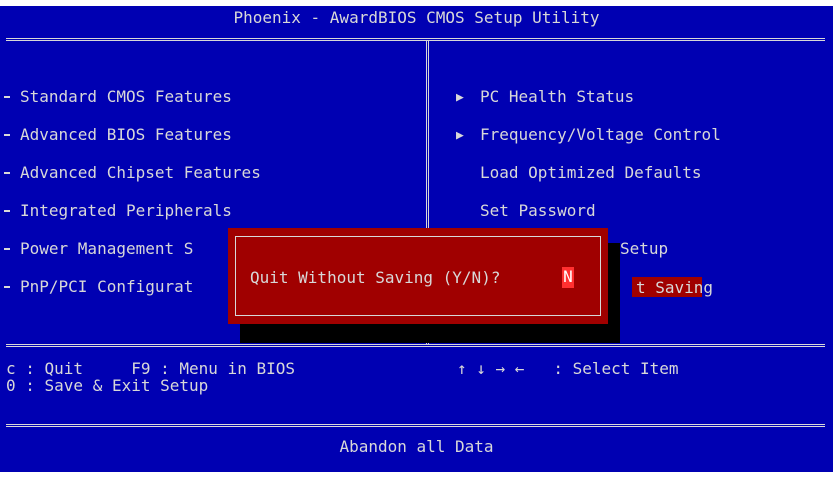 The height and width of the screenshot is (482, 833). What do you see at coordinates (126, 135) in the screenshot?
I see `menu-item-advanced-bios: Advanced BIOS Features` at bounding box center [126, 135].